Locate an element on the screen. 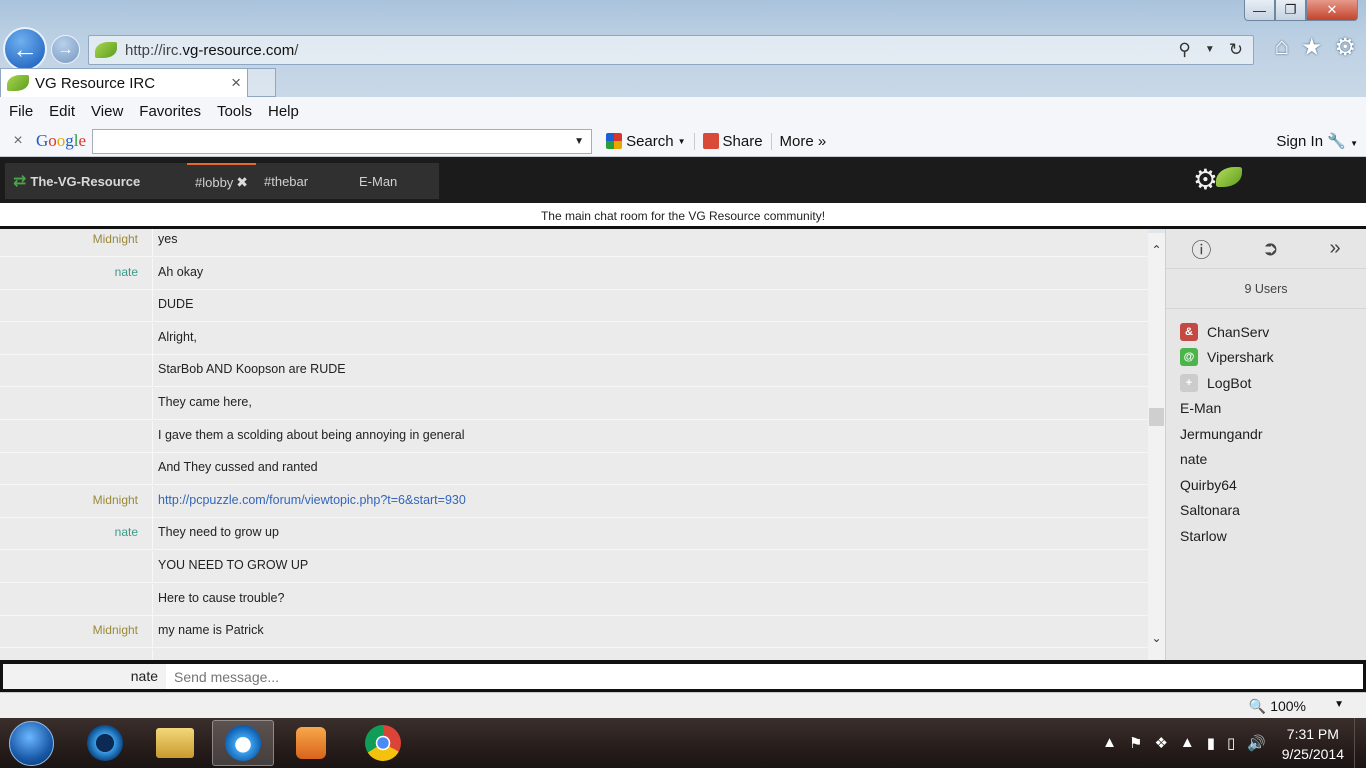  leave-channel-icon: ➲ is located at coordinates (1270, 248).